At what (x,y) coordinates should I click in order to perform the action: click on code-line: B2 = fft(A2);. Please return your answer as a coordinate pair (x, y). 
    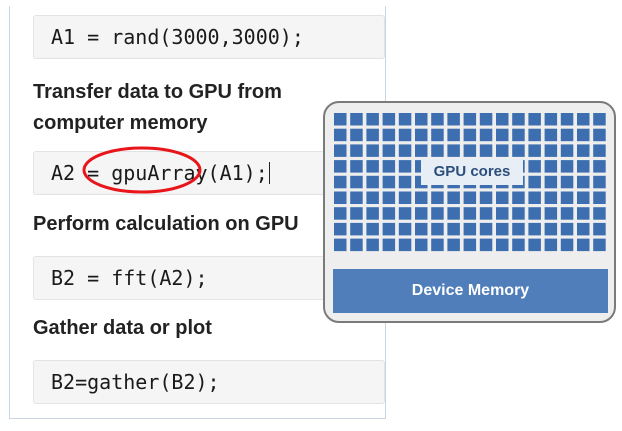
    Looking at the image, I should click on (129, 278).